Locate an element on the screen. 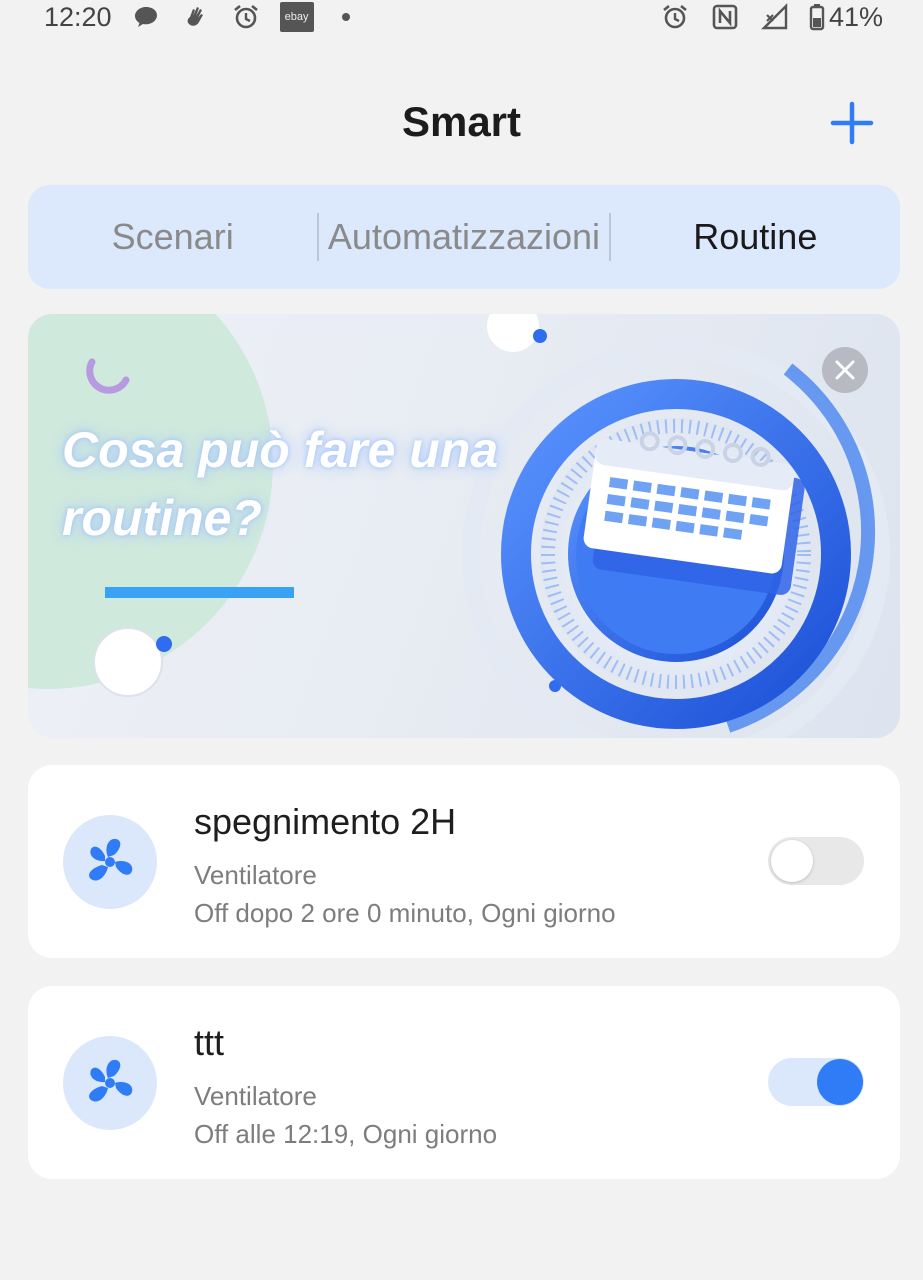 Image resolution: width=923 pixels, height=1280 pixels. close-icon is located at coordinates (845, 370).